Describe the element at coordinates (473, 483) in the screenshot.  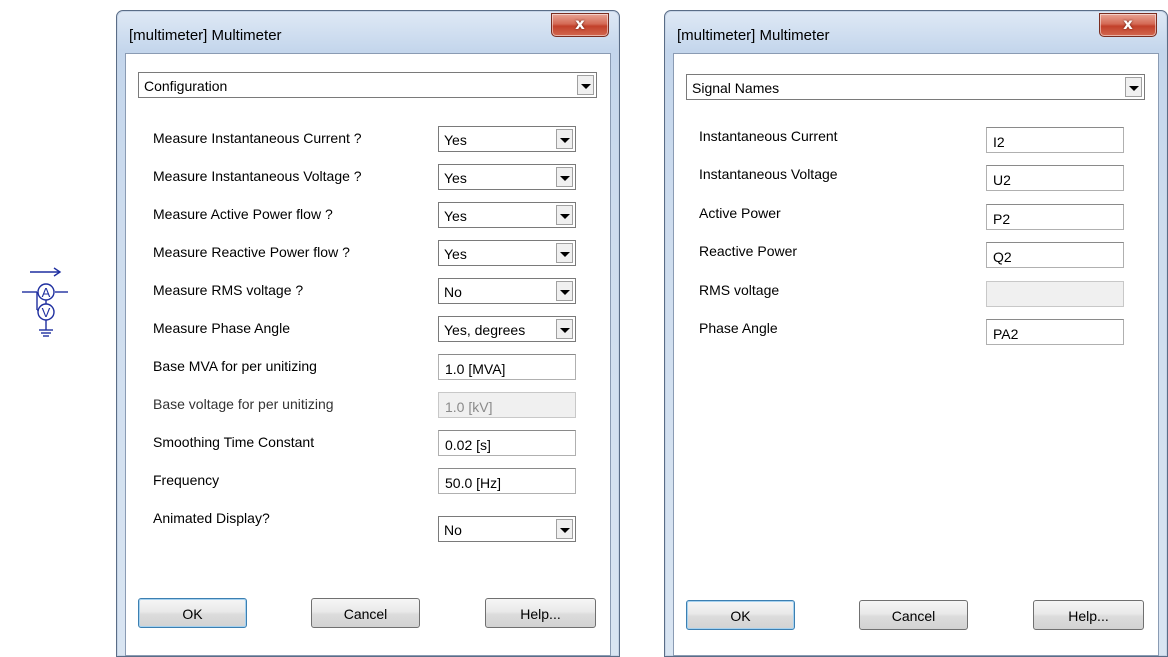
I see `input-value: 50.0 [Hz]` at that location.